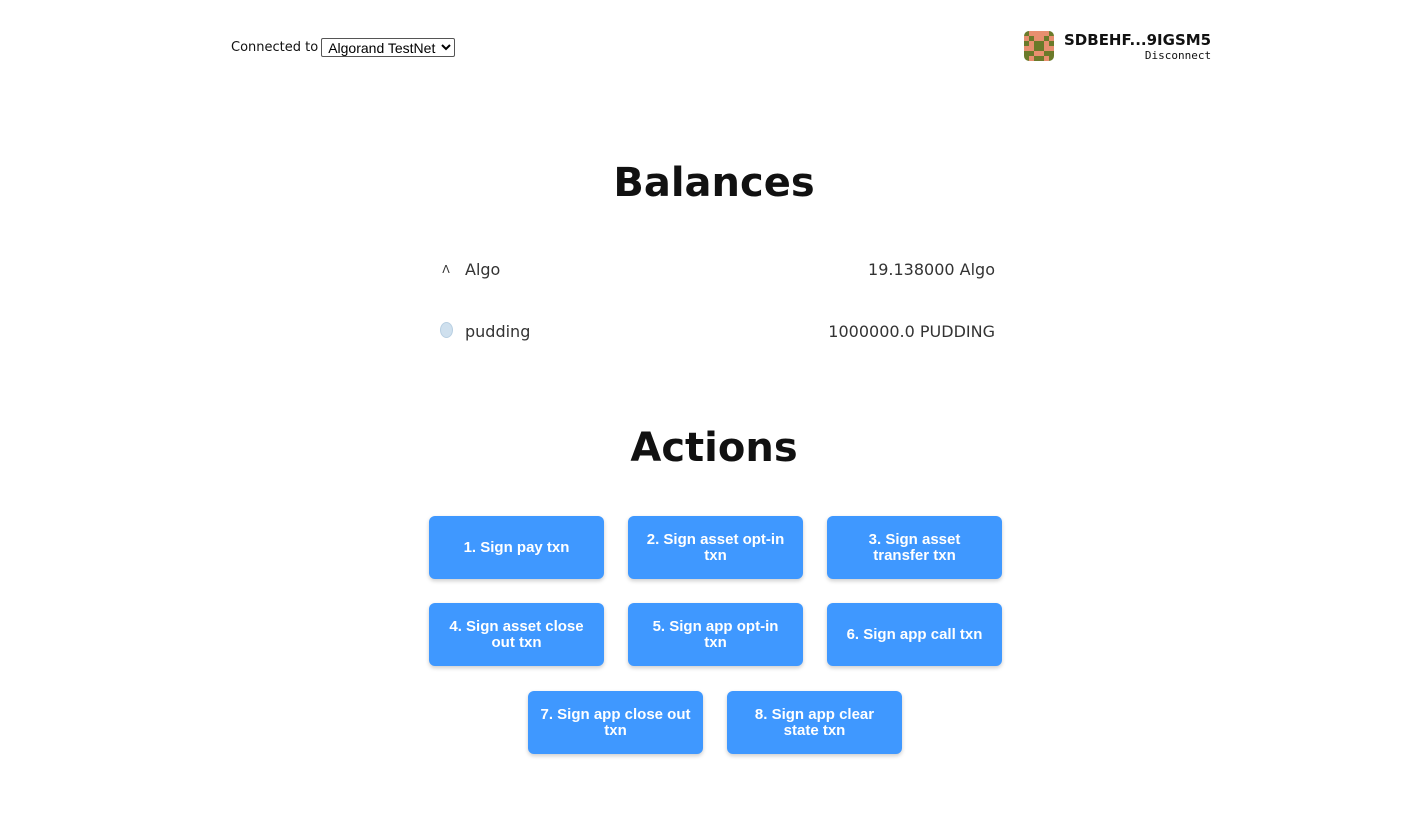  I want to click on sign-pay-txn-button: 1. Sign pay txn, so click(516, 547).